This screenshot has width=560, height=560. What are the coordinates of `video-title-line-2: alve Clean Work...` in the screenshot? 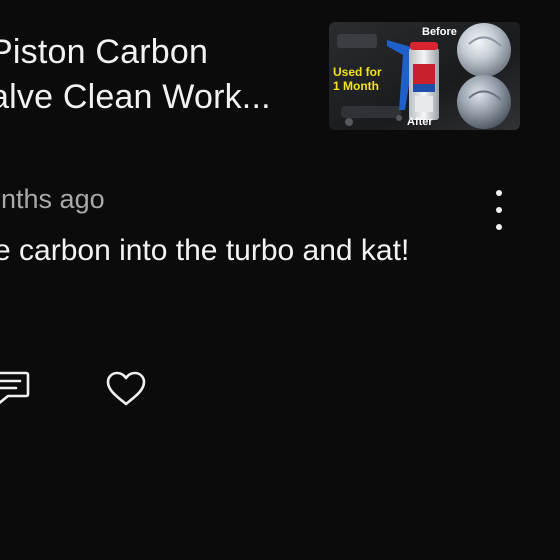 It's located at (135, 97).